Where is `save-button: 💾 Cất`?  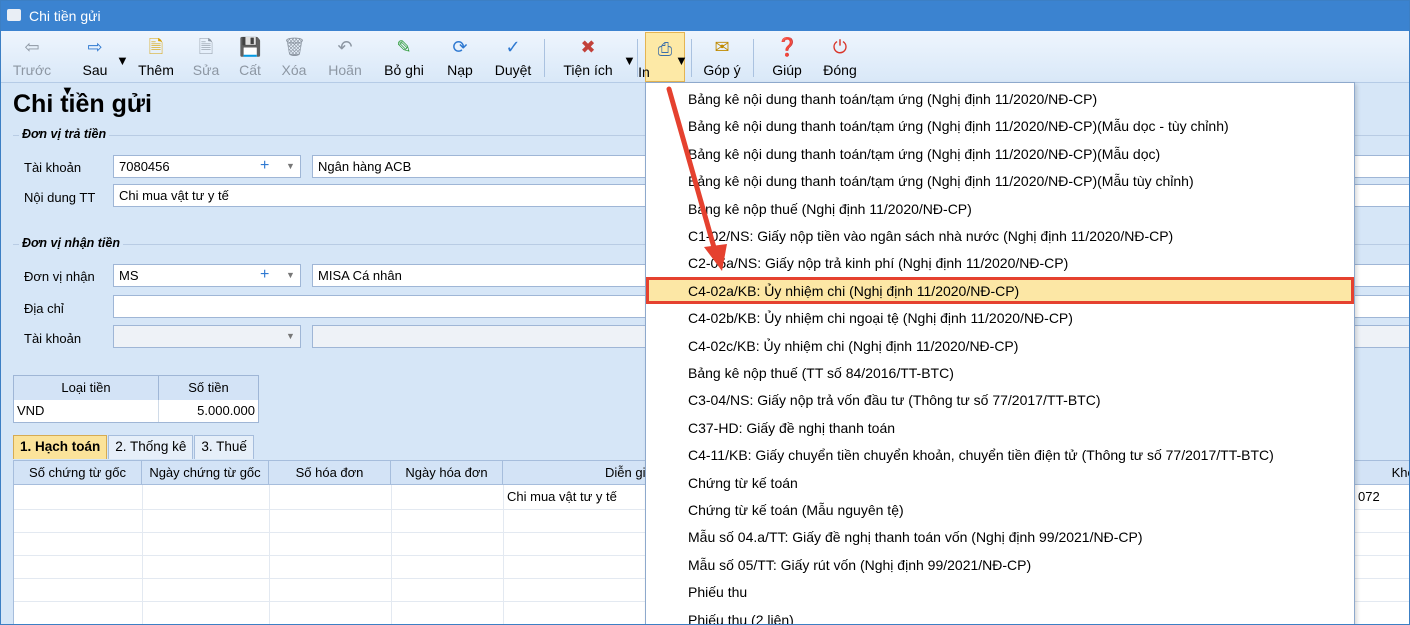
save-button: 💾 Cất is located at coordinates (250, 57).